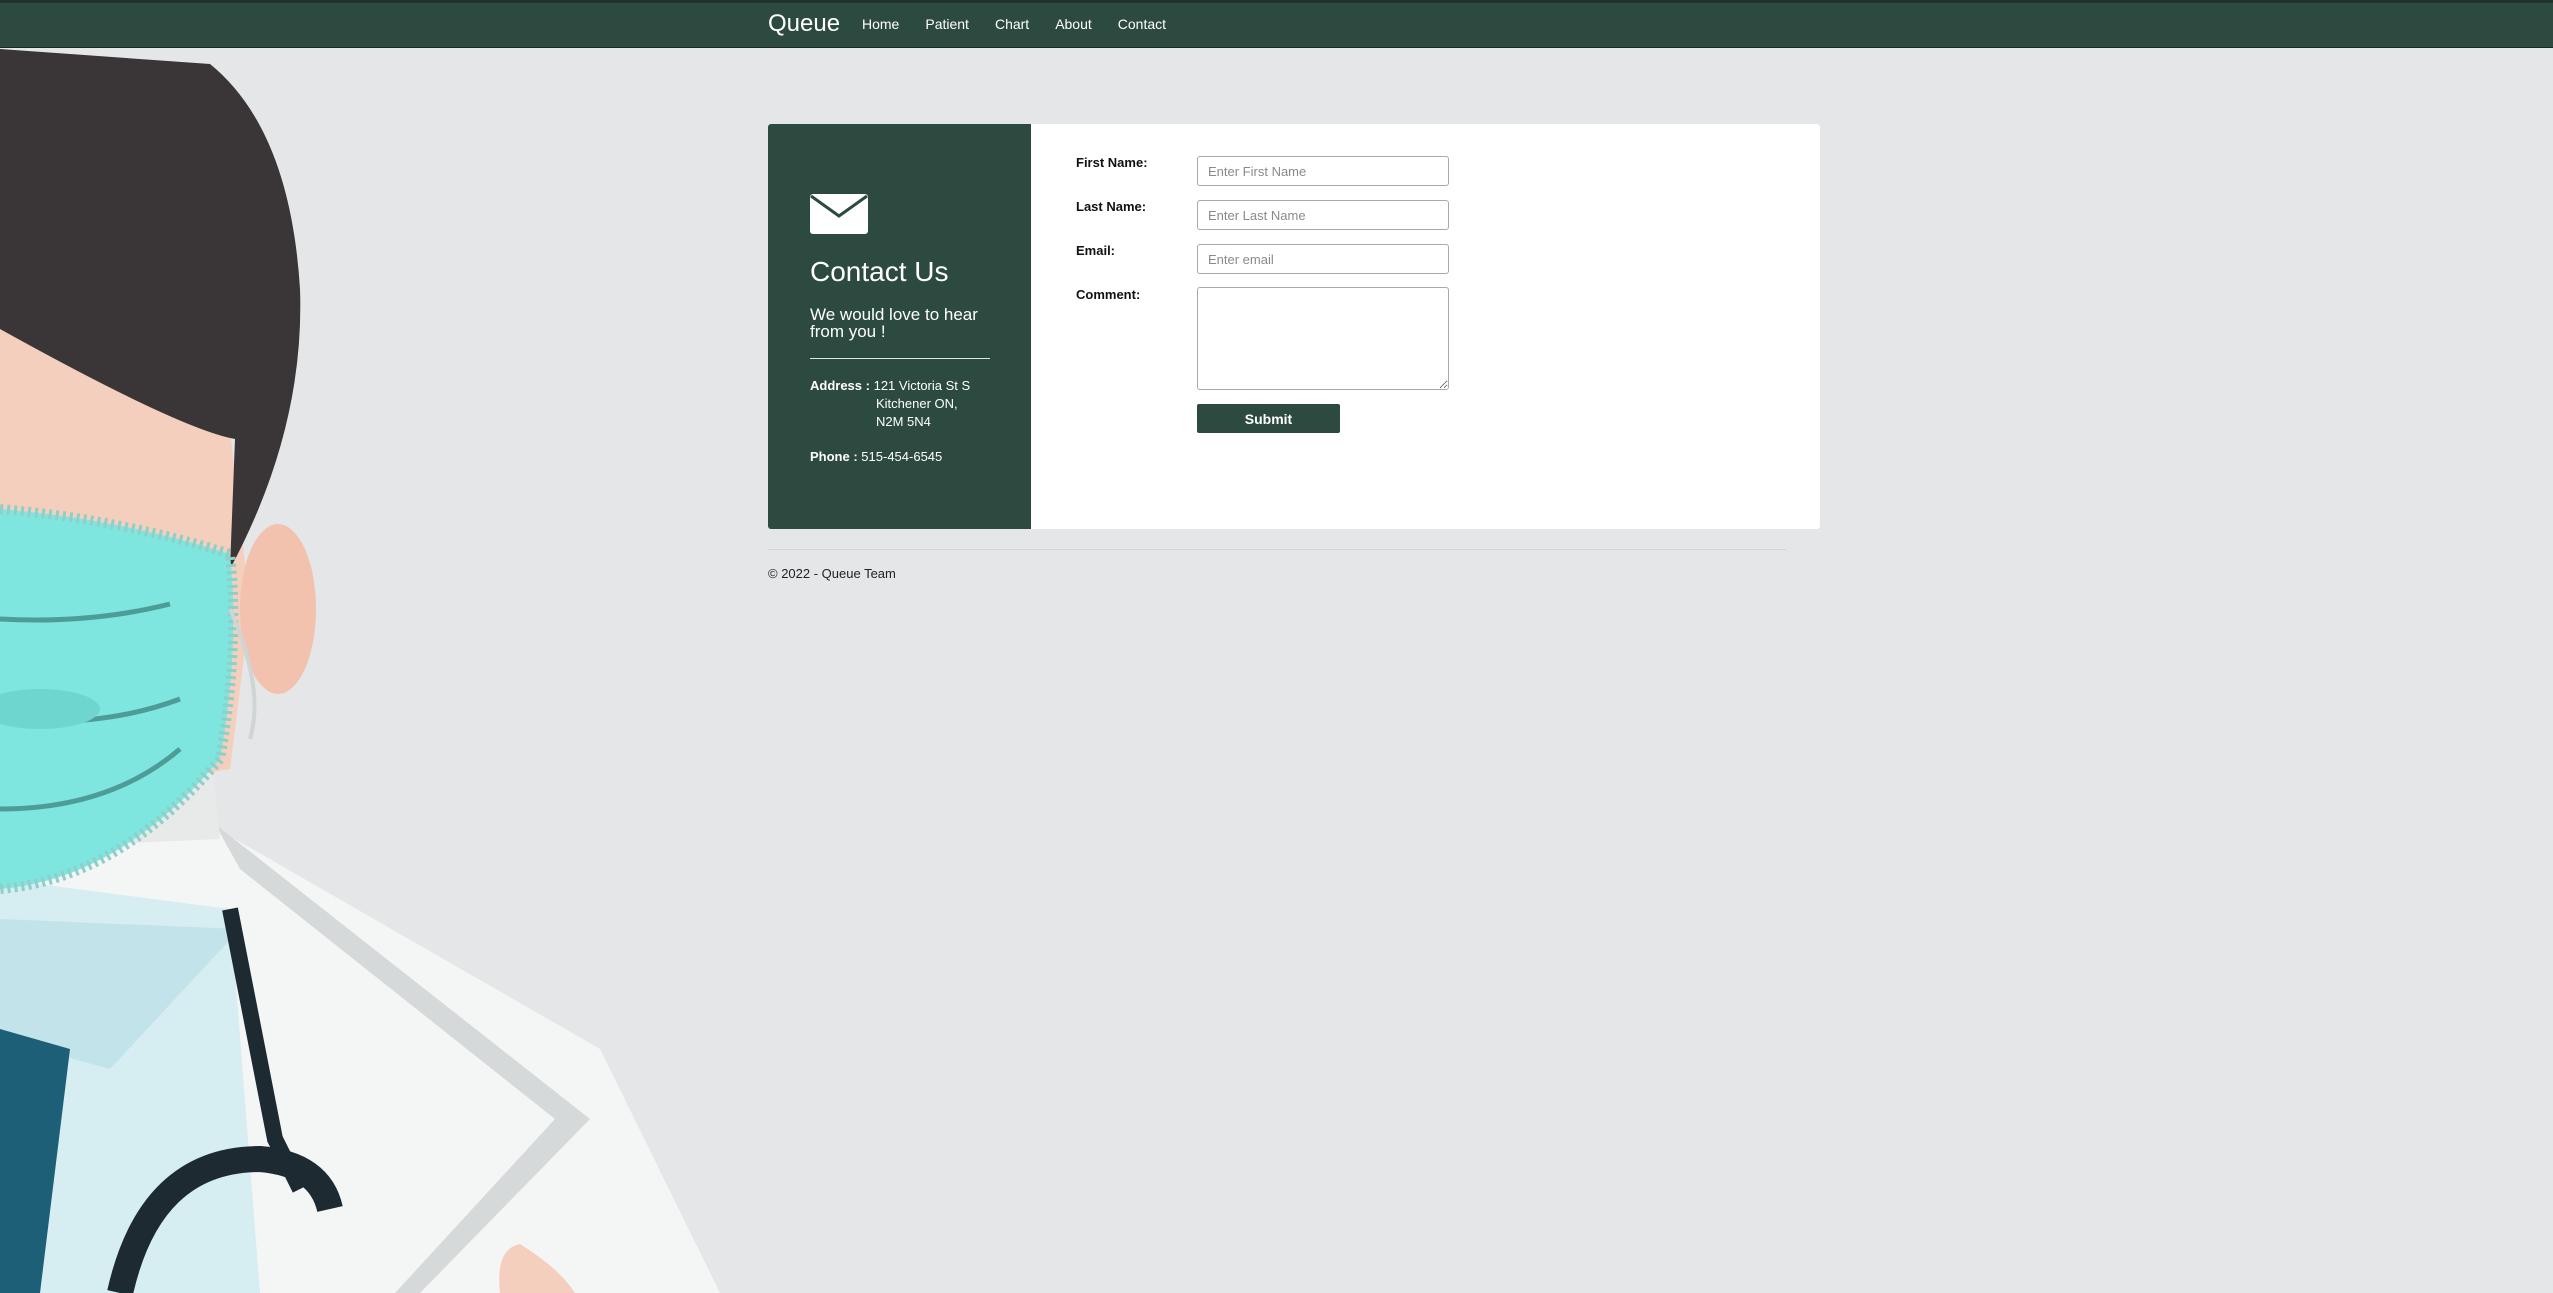 Image resolution: width=2553 pixels, height=1293 pixels. I want to click on comment-textarea, so click(1323, 338).